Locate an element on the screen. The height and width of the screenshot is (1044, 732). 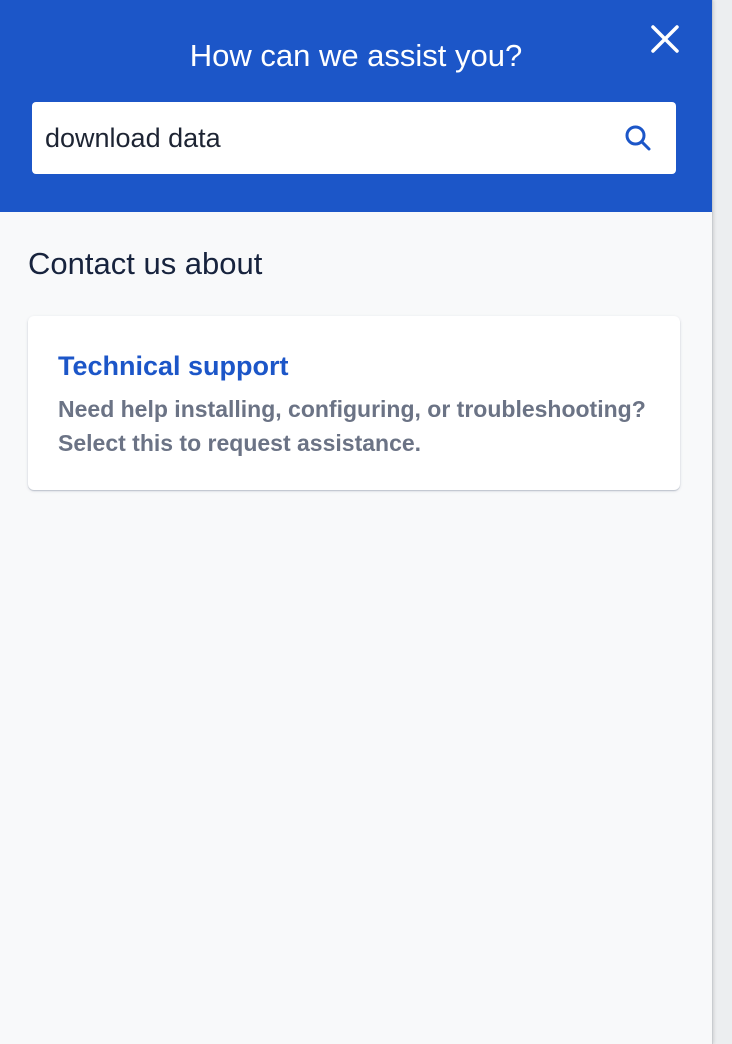
close-button is located at coordinates (665, 39).